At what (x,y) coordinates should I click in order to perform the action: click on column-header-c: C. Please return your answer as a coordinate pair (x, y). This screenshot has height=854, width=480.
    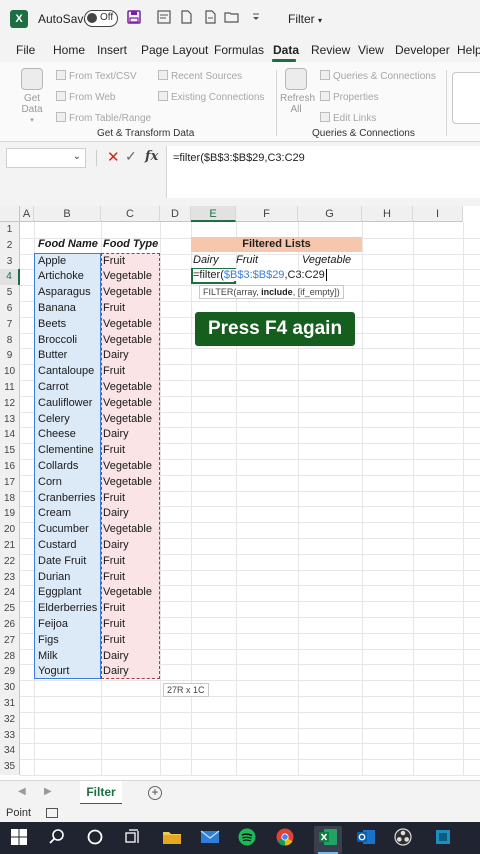
    Looking at the image, I should click on (130, 214).